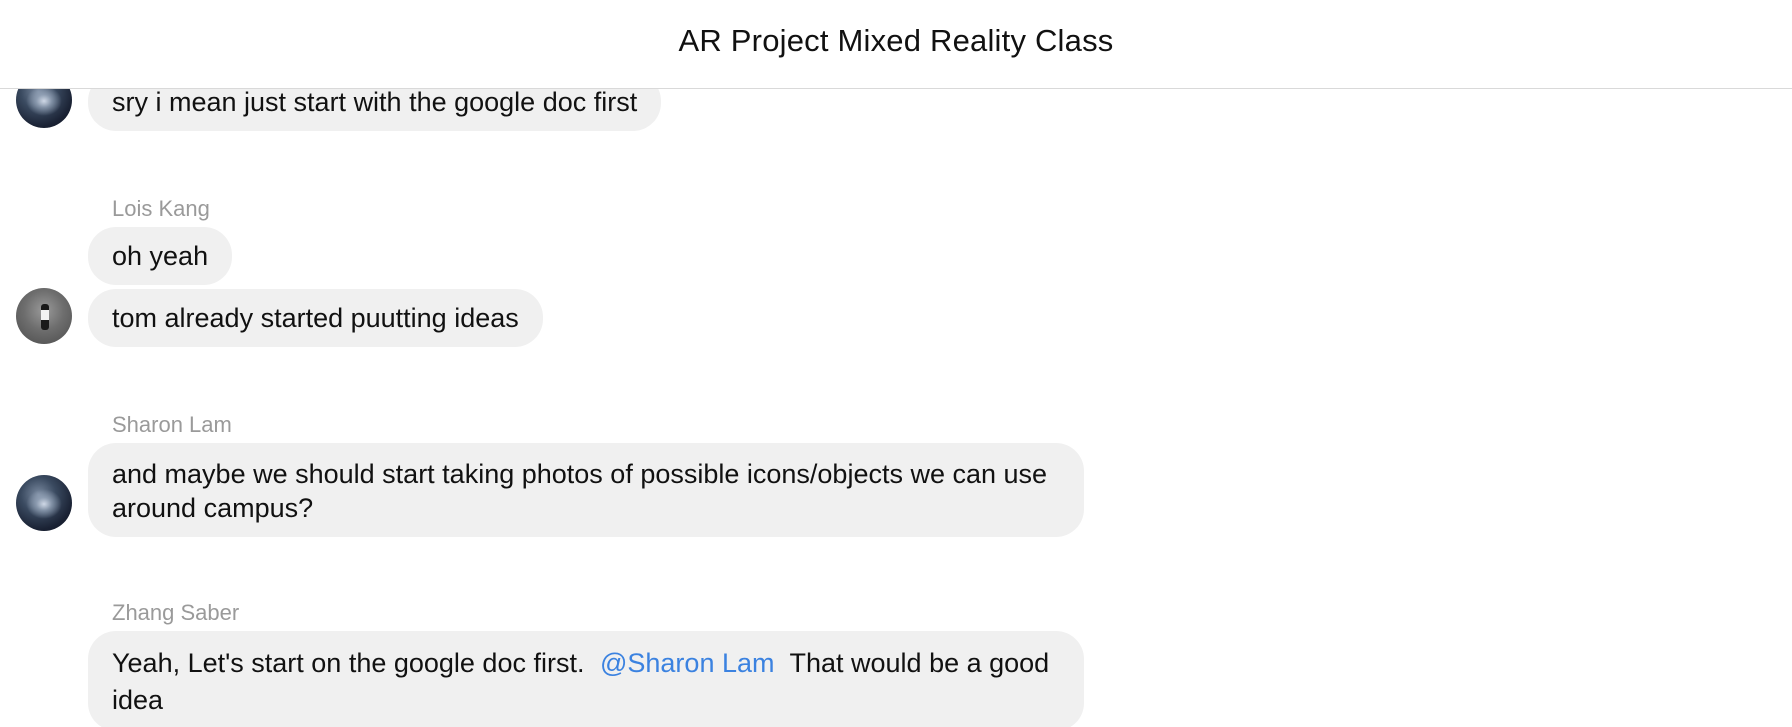 The width and height of the screenshot is (1792, 727). Describe the element at coordinates (687, 663) in the screenshot. I see `mention-link: @Sharon Lam` at that location.